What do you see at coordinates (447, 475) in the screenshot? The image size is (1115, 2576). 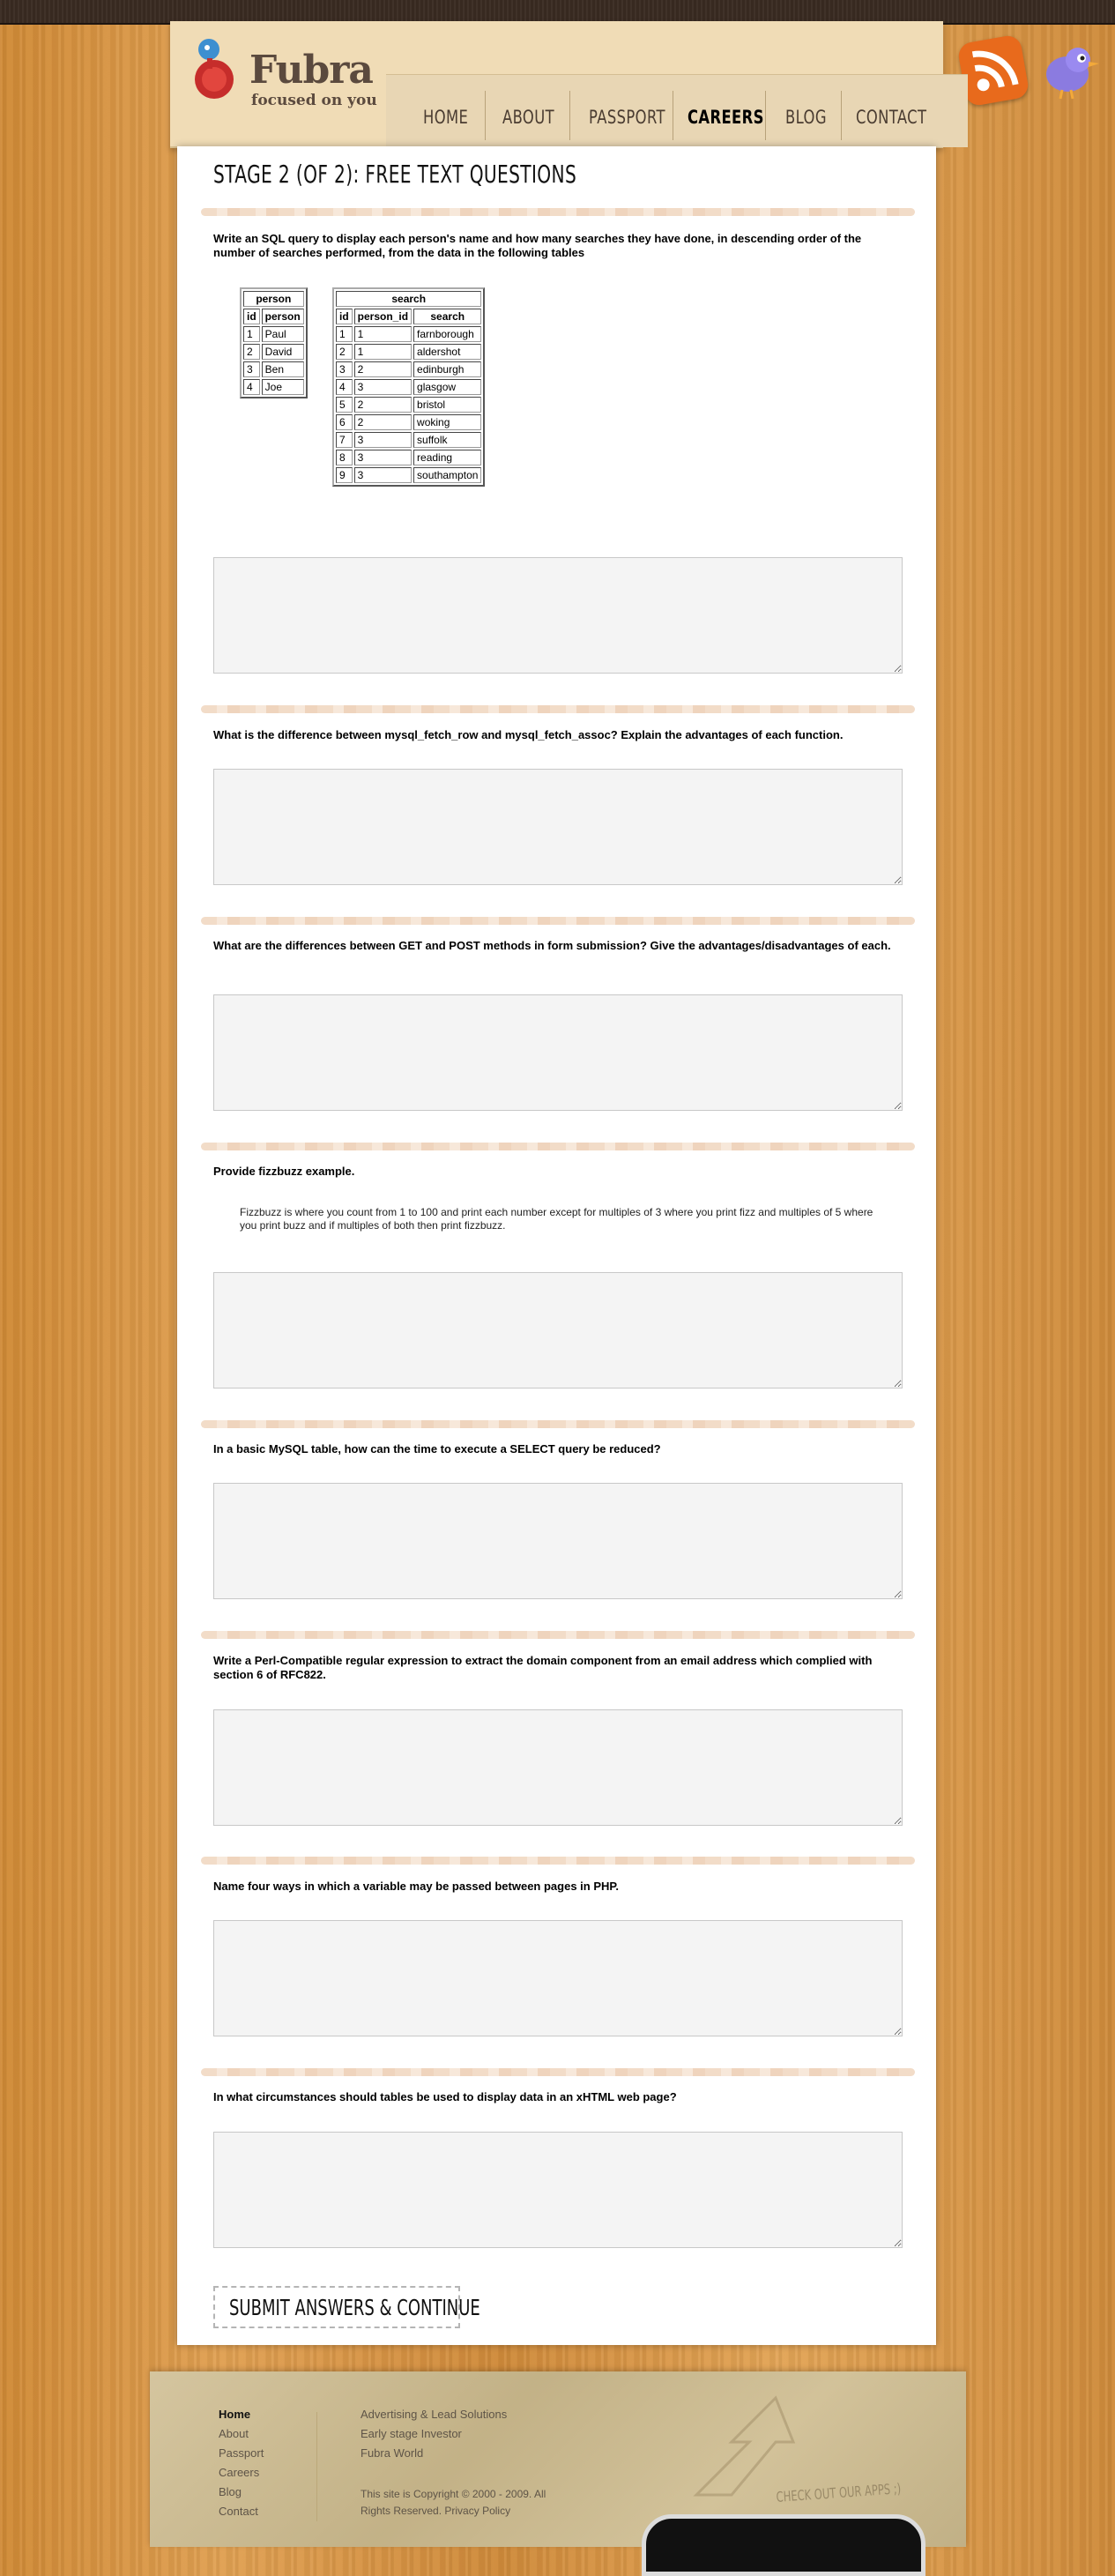 I see `table-cell: southampton` at bounding box center [447, 475].